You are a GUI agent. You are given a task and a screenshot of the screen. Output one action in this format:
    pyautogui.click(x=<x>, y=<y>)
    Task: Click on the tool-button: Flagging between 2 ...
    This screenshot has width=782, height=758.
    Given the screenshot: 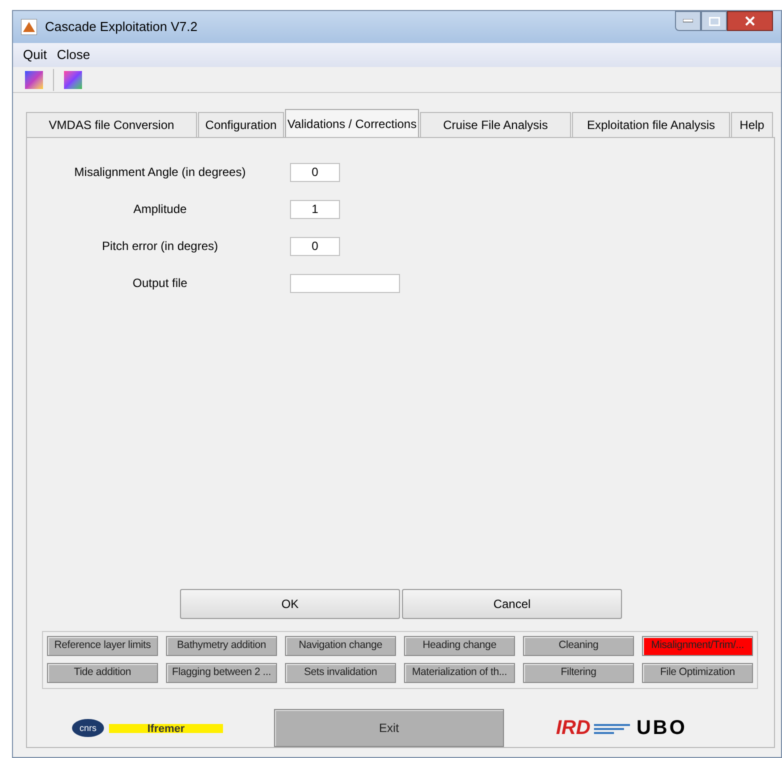 What is the action you would take?
    pyautogui.click(x=221, y=673)
    